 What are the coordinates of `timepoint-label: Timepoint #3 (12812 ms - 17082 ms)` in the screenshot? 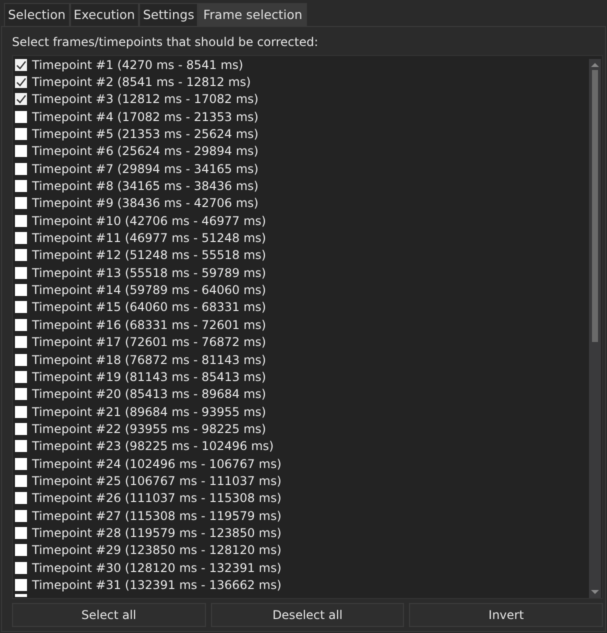 It's located at (145, 99).